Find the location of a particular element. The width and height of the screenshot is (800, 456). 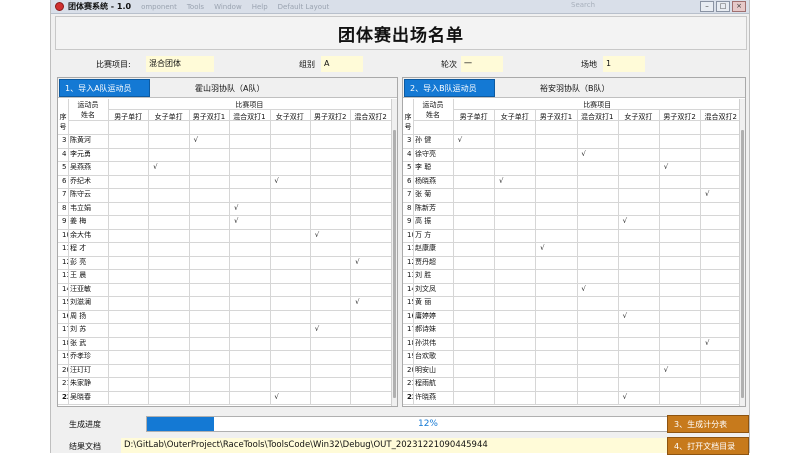

athlete-name: 李 聪 is located at coordinates (423, 167).